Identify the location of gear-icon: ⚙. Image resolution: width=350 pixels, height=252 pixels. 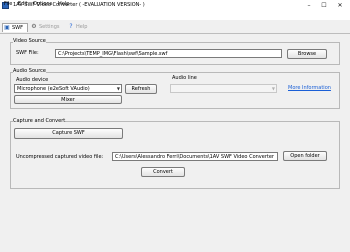
(34, 26).